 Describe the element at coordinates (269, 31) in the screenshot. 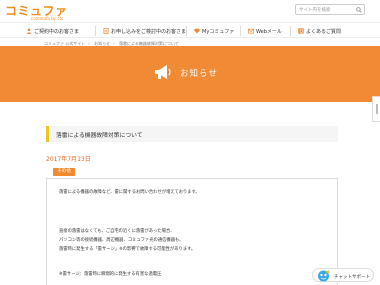

I see `nav-label: Webメール` at that location.